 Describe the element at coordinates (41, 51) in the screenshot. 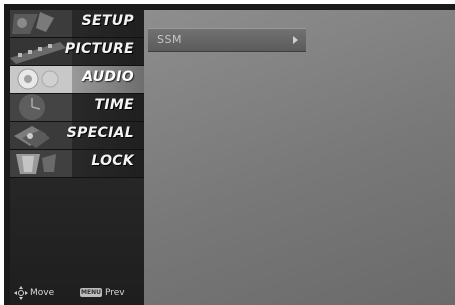

I see `picture-icon` at that location.